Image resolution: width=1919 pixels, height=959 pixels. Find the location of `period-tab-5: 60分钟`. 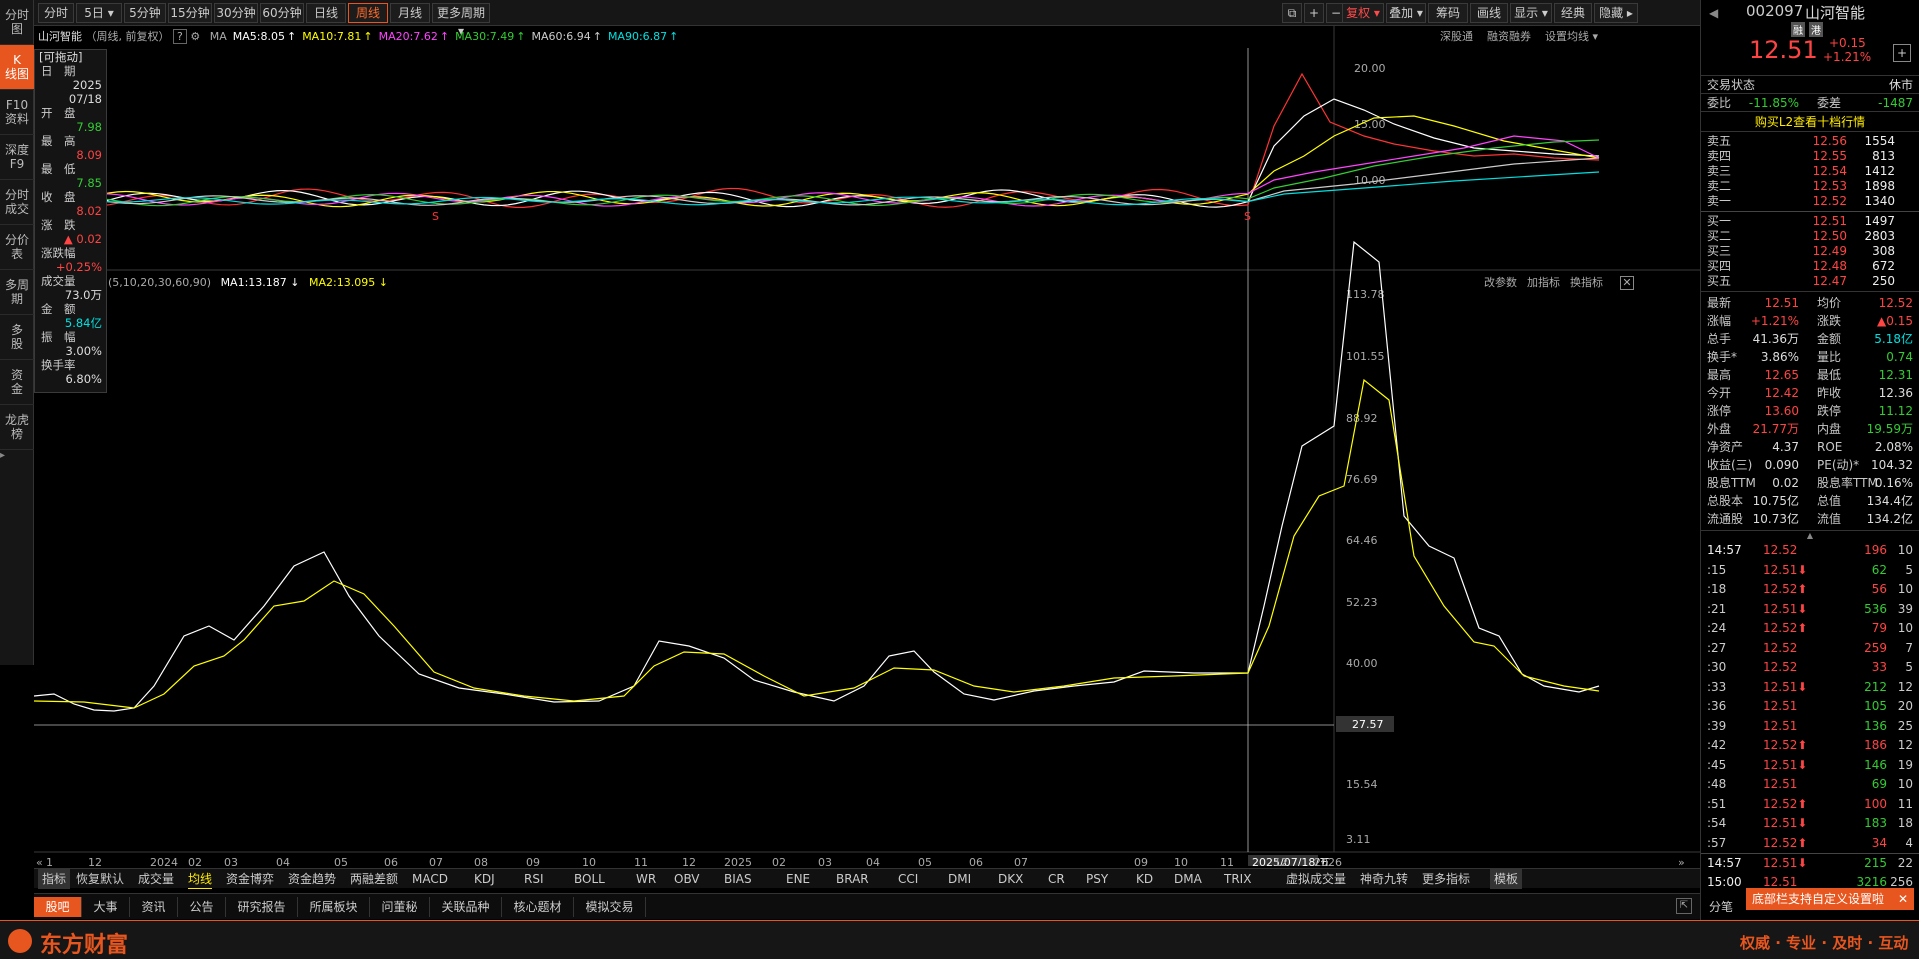

period-tab-5: 60分钟 is located at coordinates (282, 13).